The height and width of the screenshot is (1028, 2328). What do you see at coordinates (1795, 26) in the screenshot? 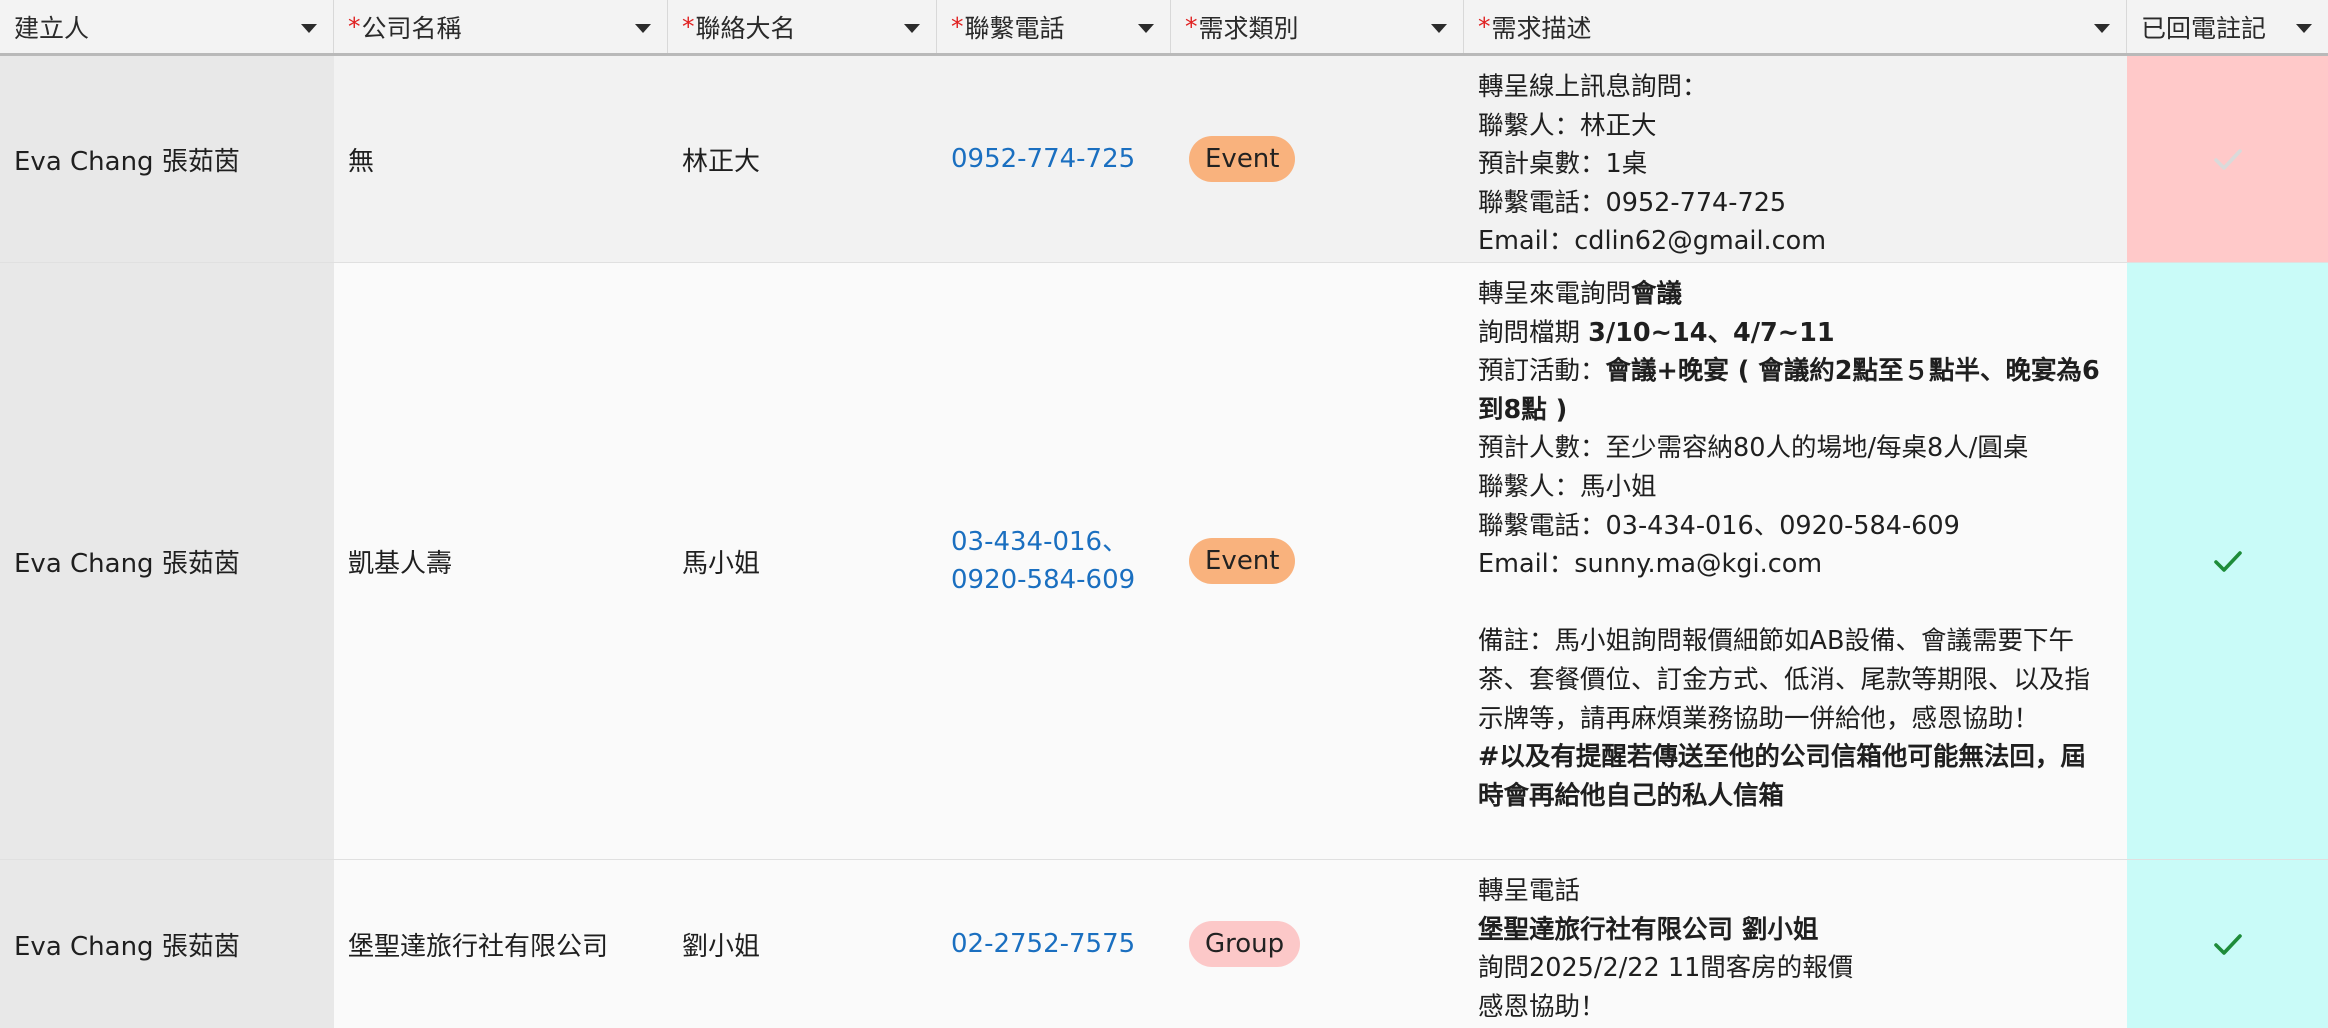
I see `column-header-description: * 需求描述` at bounding box center [1795, 26].